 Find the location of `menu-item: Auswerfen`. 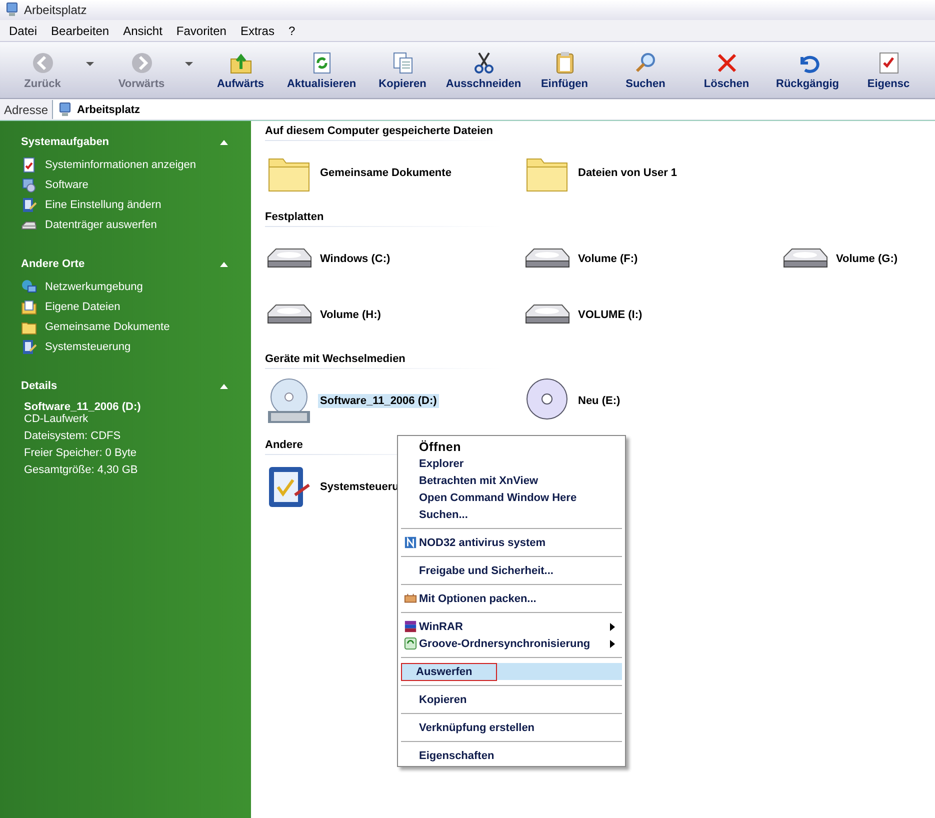

menu-item: Auswerfen is located at coordinates (511, 671).